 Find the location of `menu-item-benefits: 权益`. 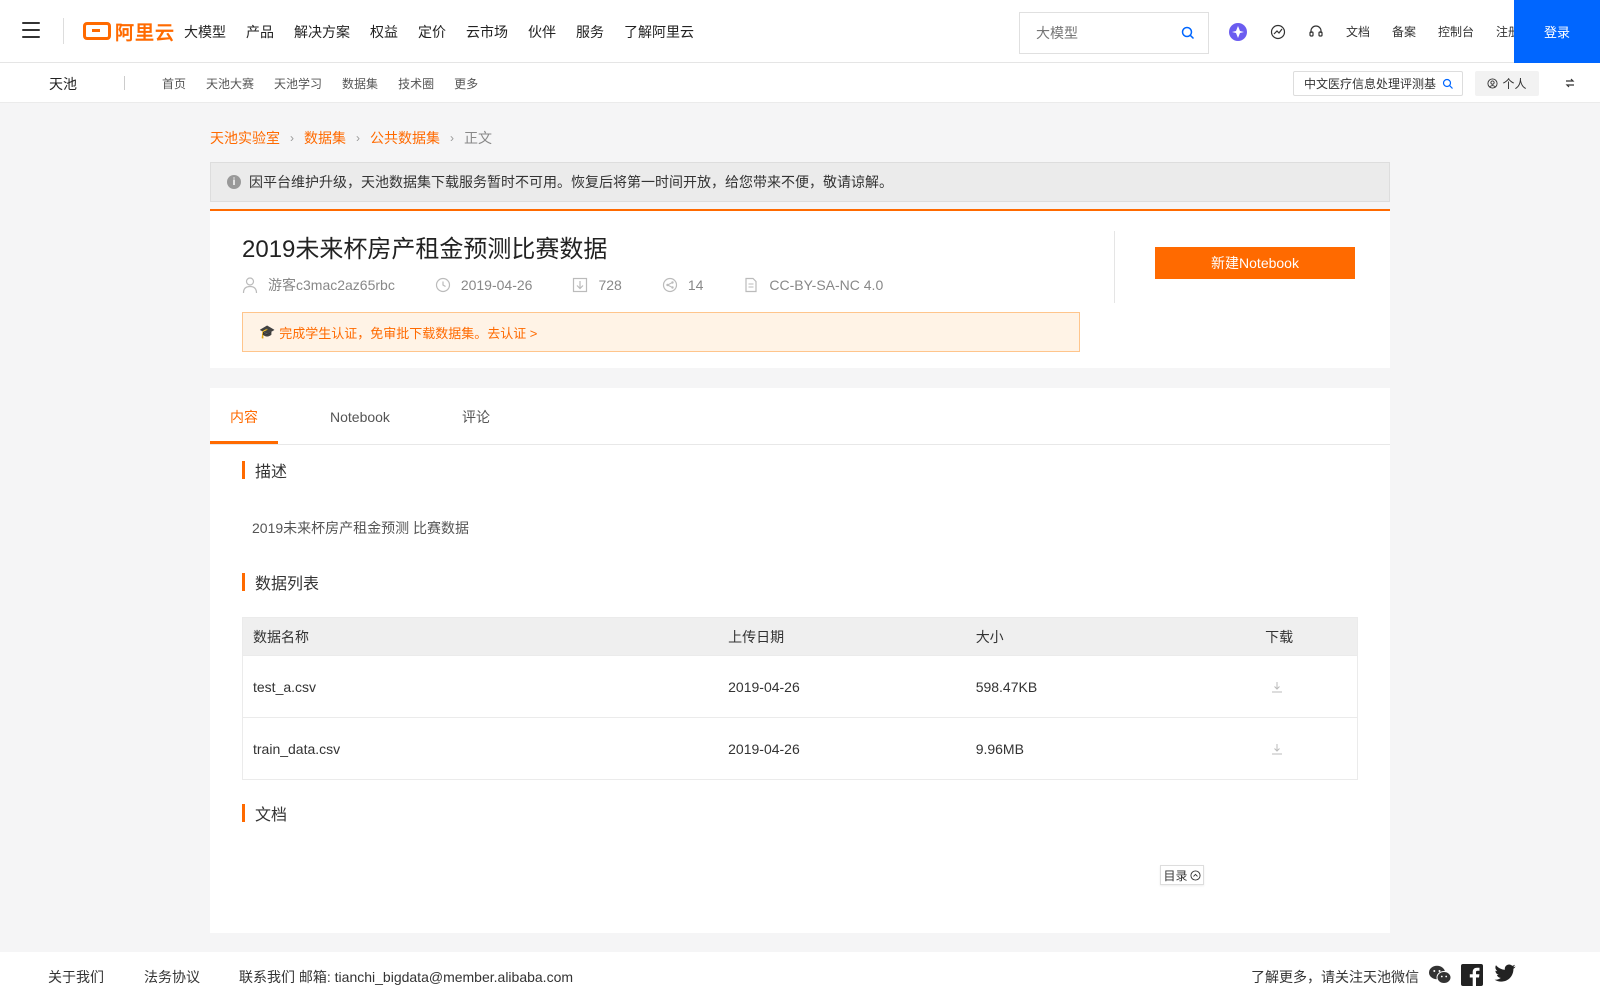

menu-item-benefits: 权益 is located at coordinates (384, 32).